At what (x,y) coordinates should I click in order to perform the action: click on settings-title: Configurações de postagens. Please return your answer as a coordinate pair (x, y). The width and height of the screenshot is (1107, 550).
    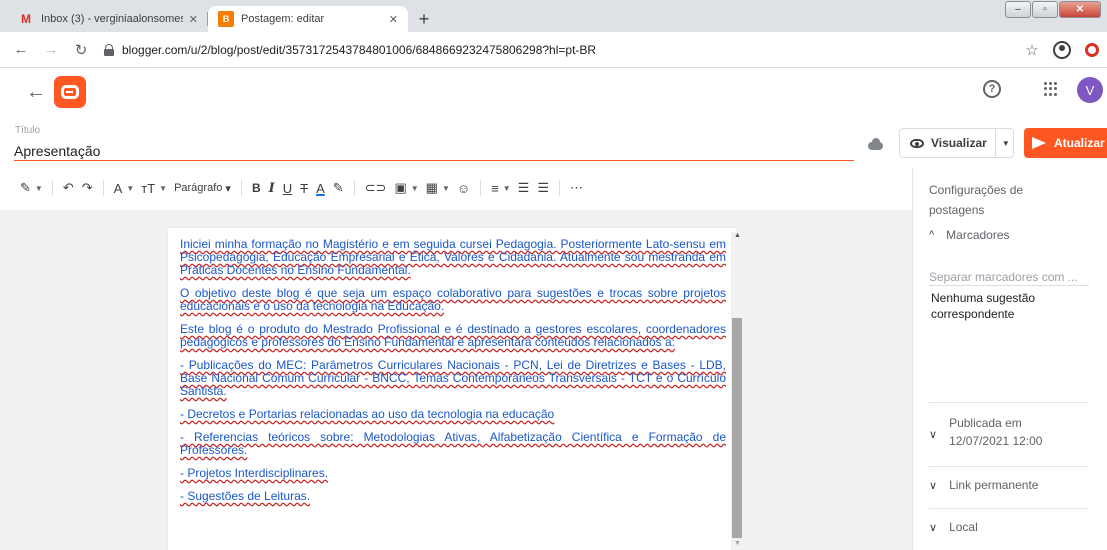
    Looking at the image, I should click on (976, 200).